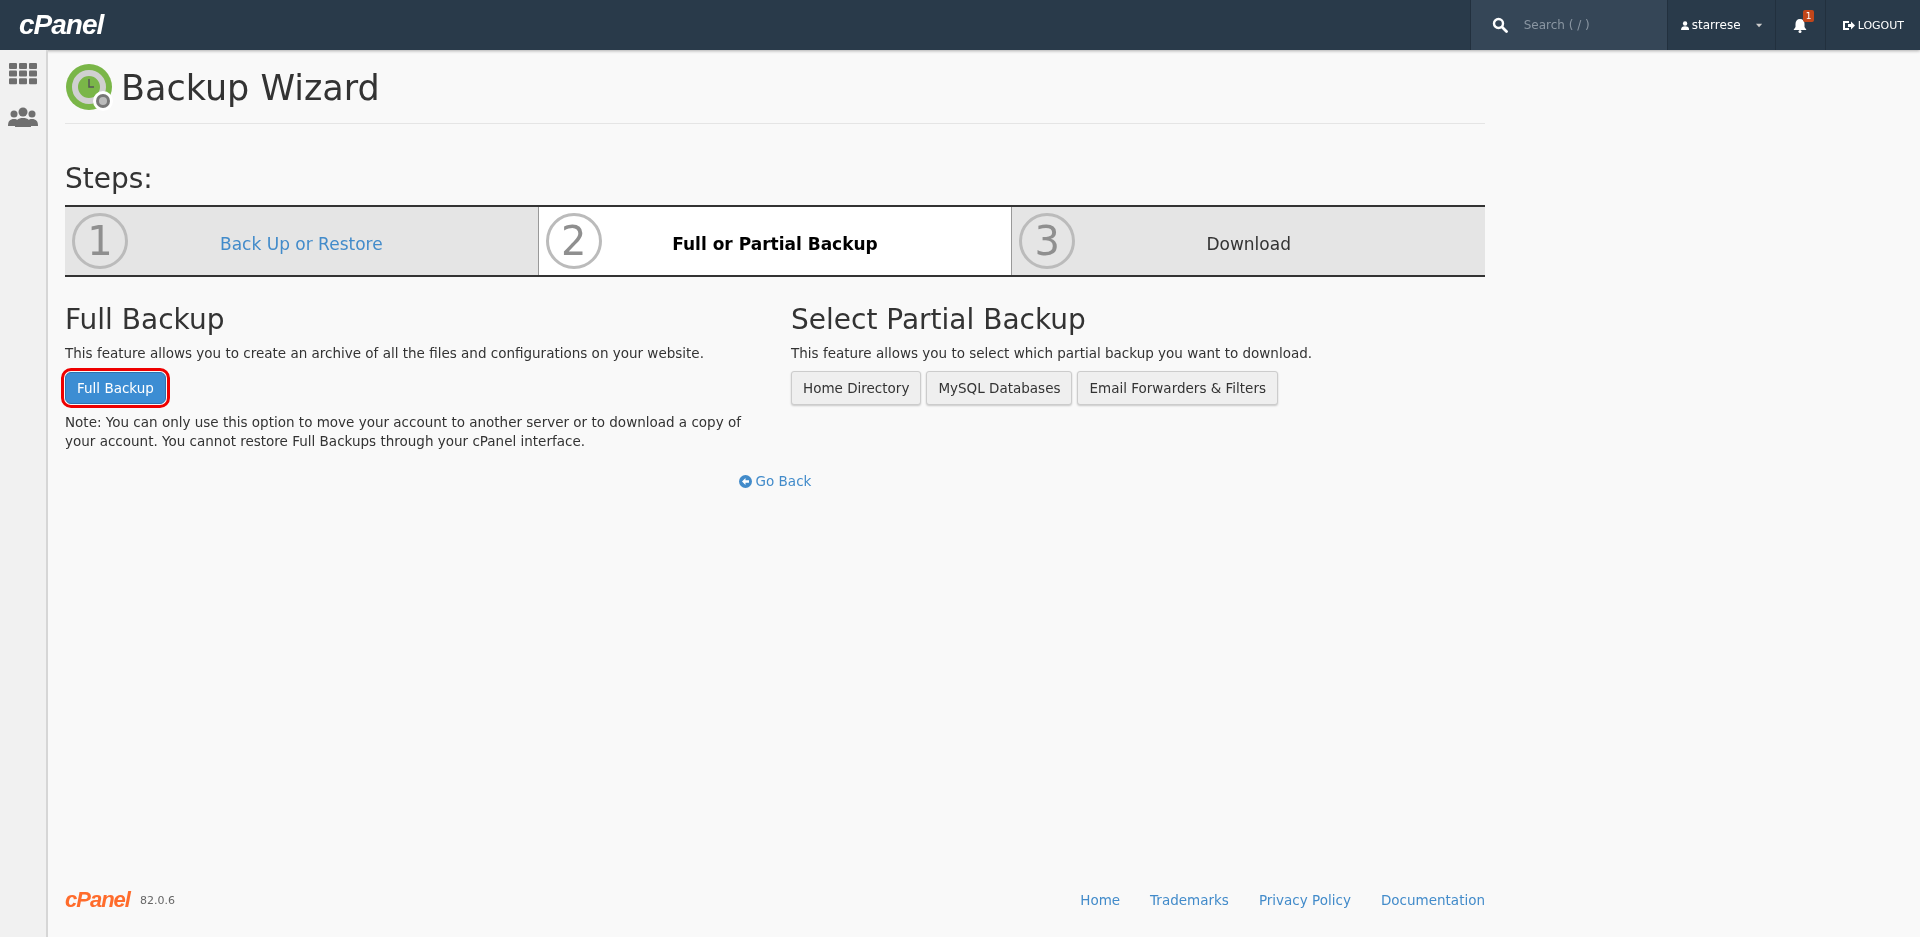 The image size is (1920, 937). Describe the element at coordinates (1684, 25) in the screenshot. I see `user-icon` at that location.